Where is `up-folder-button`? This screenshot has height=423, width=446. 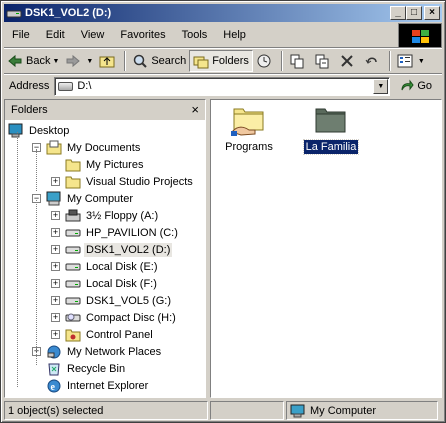
up-folder-button is located at coordinates (108, 61).